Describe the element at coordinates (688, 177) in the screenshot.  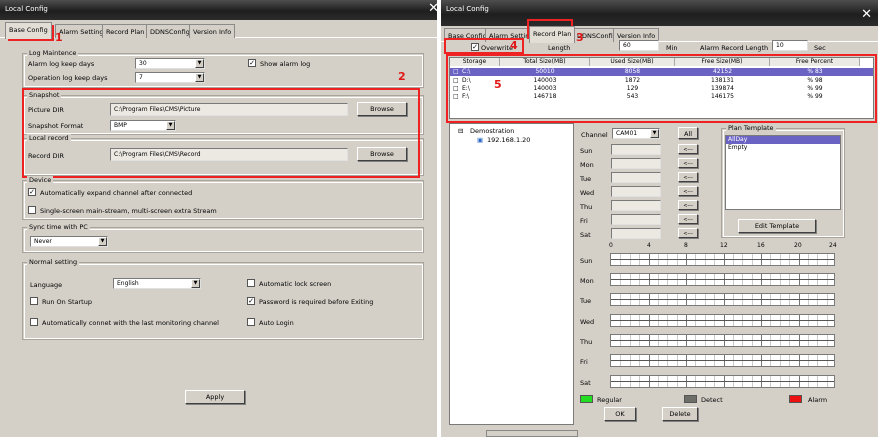
I see `copy-arrow-tue: <---` at that location.